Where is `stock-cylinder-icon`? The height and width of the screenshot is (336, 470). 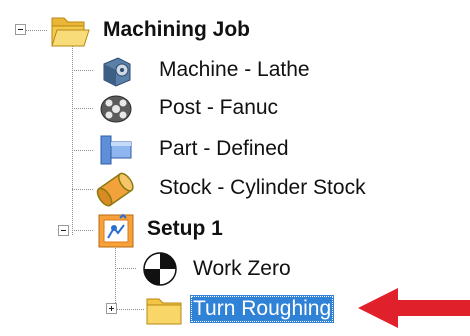 stock-cylinder-icon is located at coordinates (115, 189).